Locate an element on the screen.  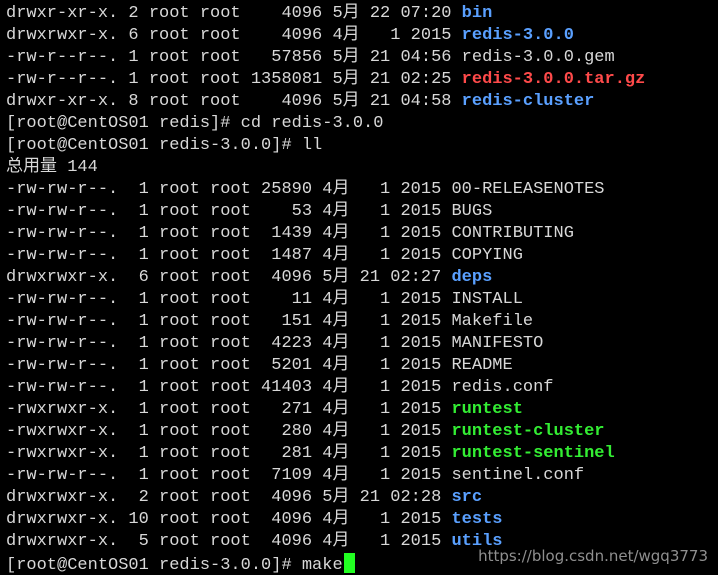
listing-row-meta: -rw-rw-r--. 1 root root 1487 4月 1 2015 is located at coordinates (229, 255).